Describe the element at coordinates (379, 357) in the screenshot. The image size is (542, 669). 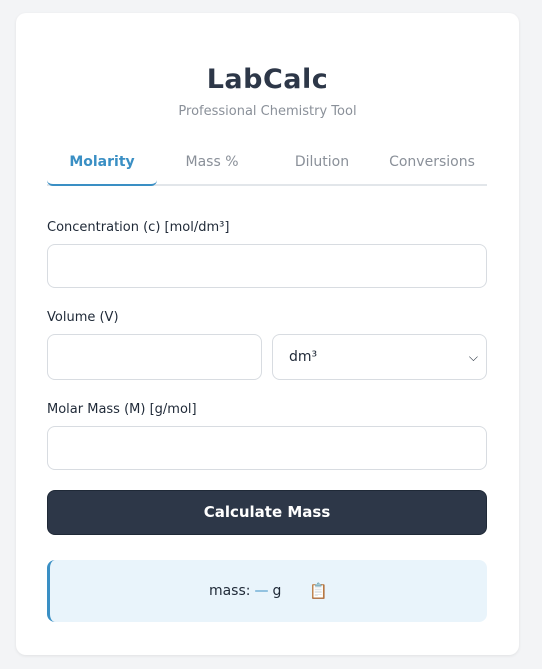
I see `volume-unit-select: dm³ ⌵` at that location.